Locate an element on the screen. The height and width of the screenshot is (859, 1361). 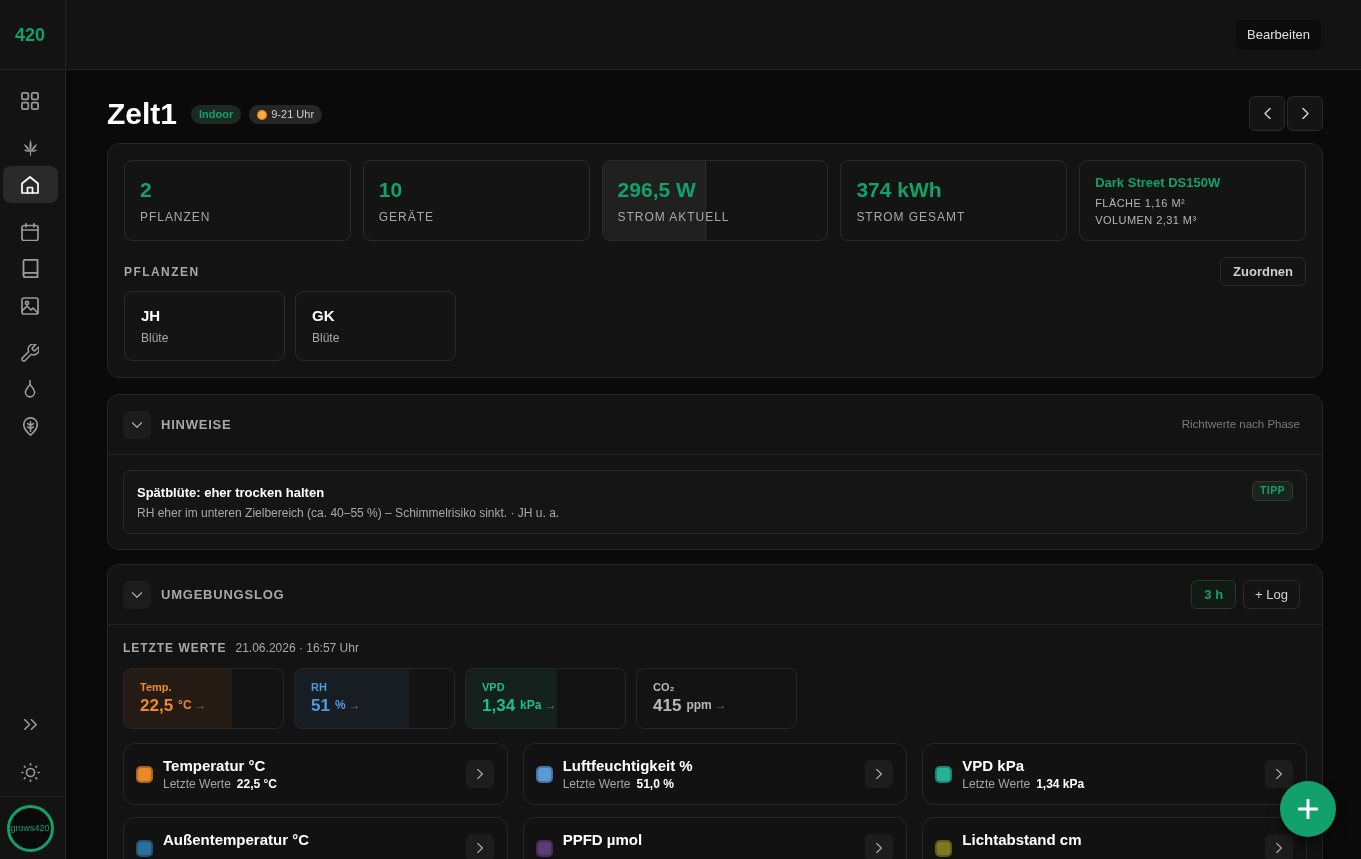
stat-label: GERÄTE is located at coordinates (406, 217).